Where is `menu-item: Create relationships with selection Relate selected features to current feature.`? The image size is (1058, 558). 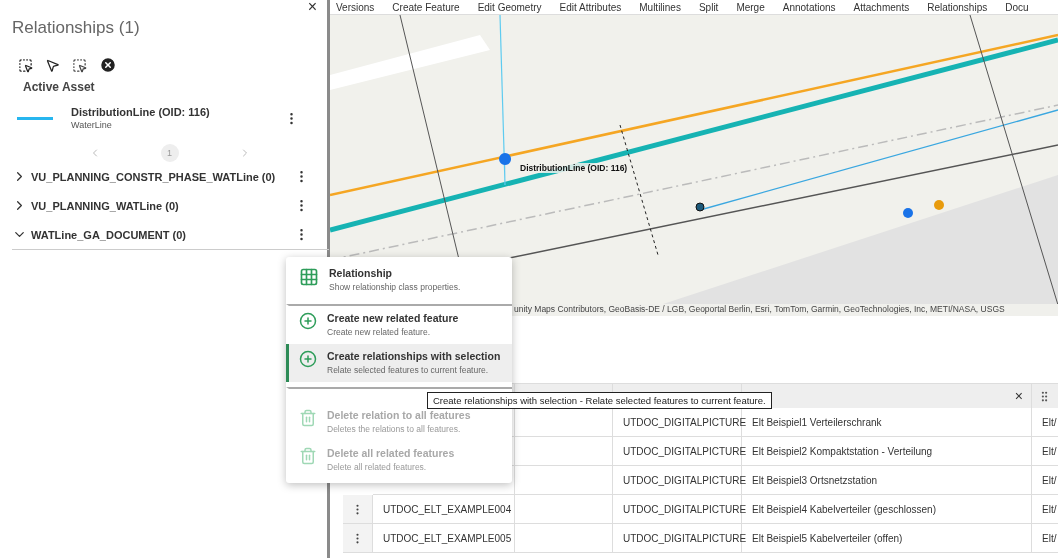
menu-item: Create relationships with selection Relate selected features to current feature. is located at coordinates (399, 363).